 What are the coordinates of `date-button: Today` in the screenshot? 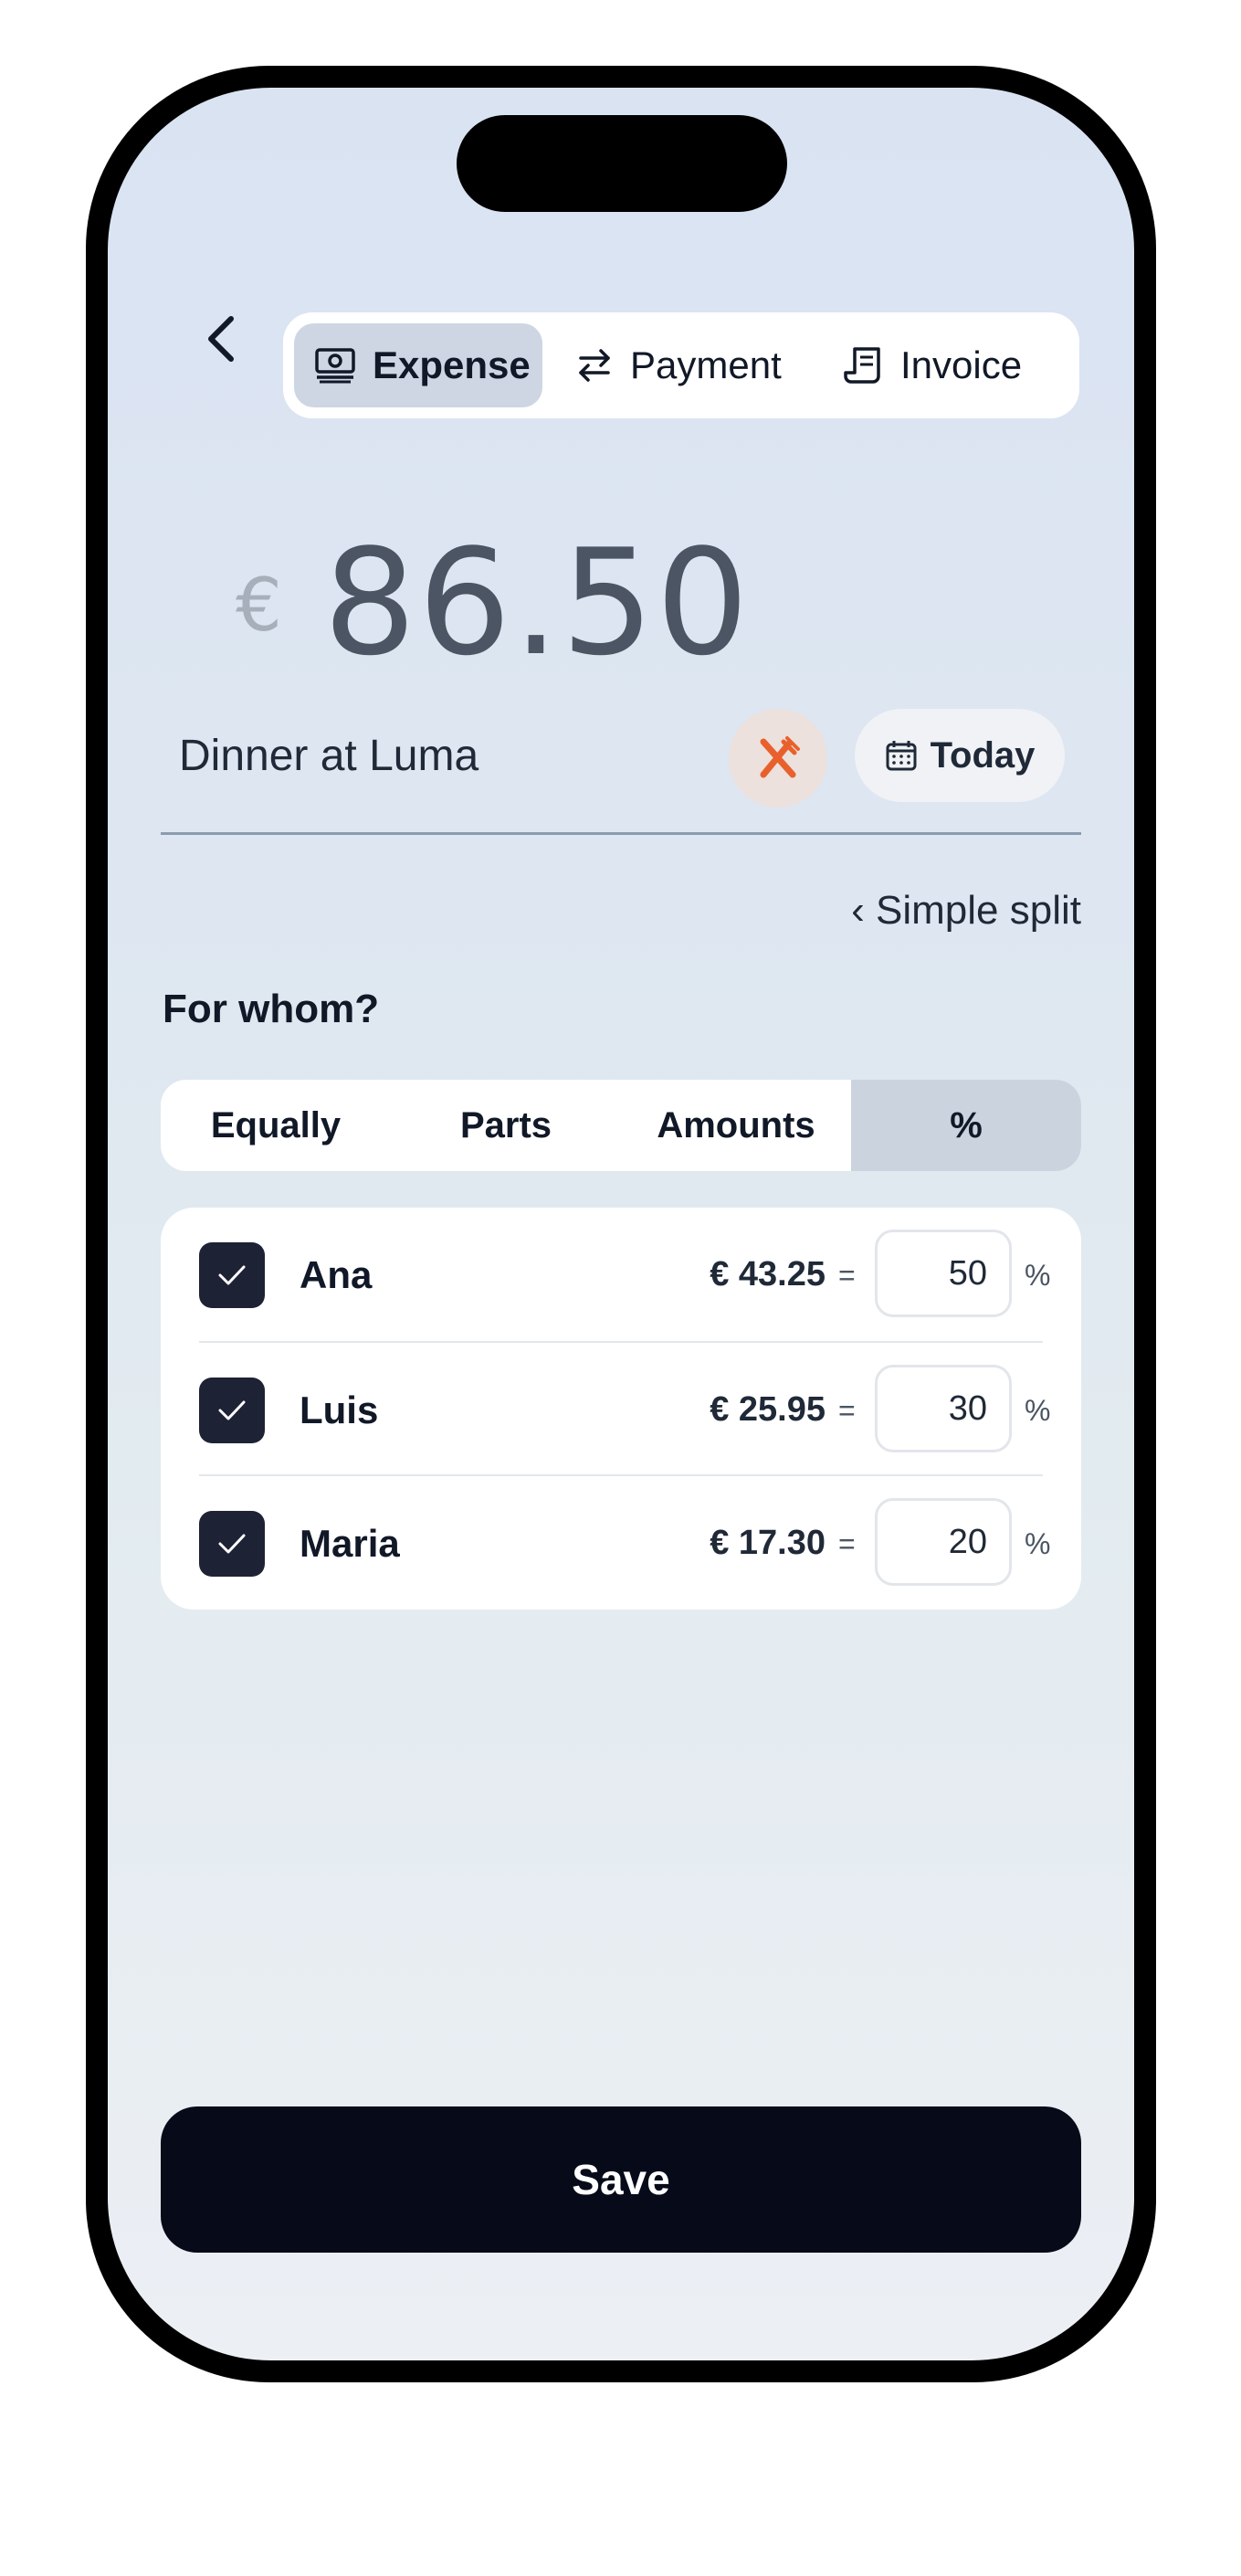 It's located at (960, 755).